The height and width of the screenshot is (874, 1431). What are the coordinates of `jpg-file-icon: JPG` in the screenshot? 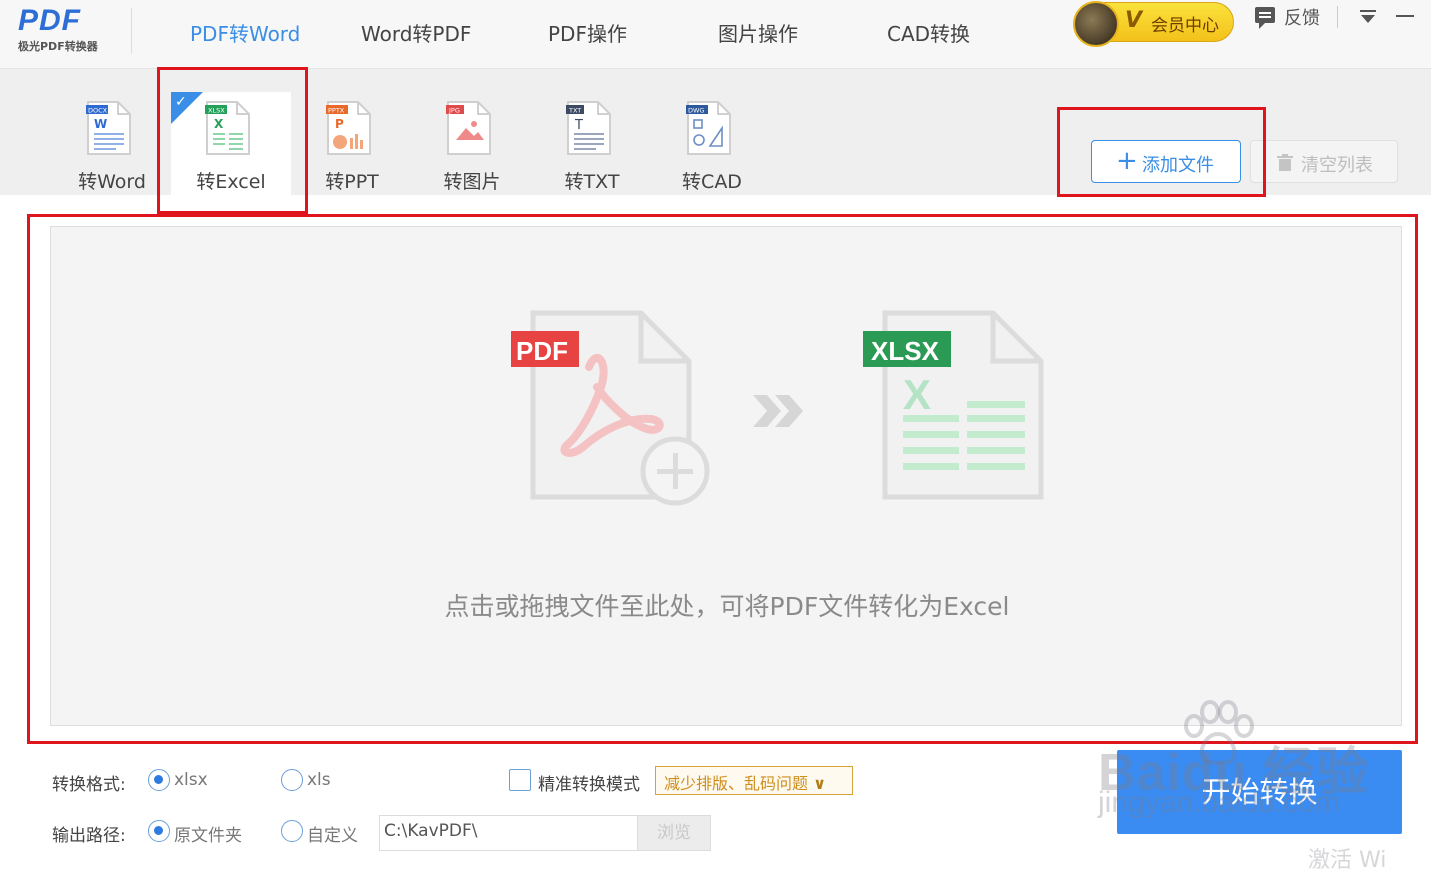 It's located at (468, 128).